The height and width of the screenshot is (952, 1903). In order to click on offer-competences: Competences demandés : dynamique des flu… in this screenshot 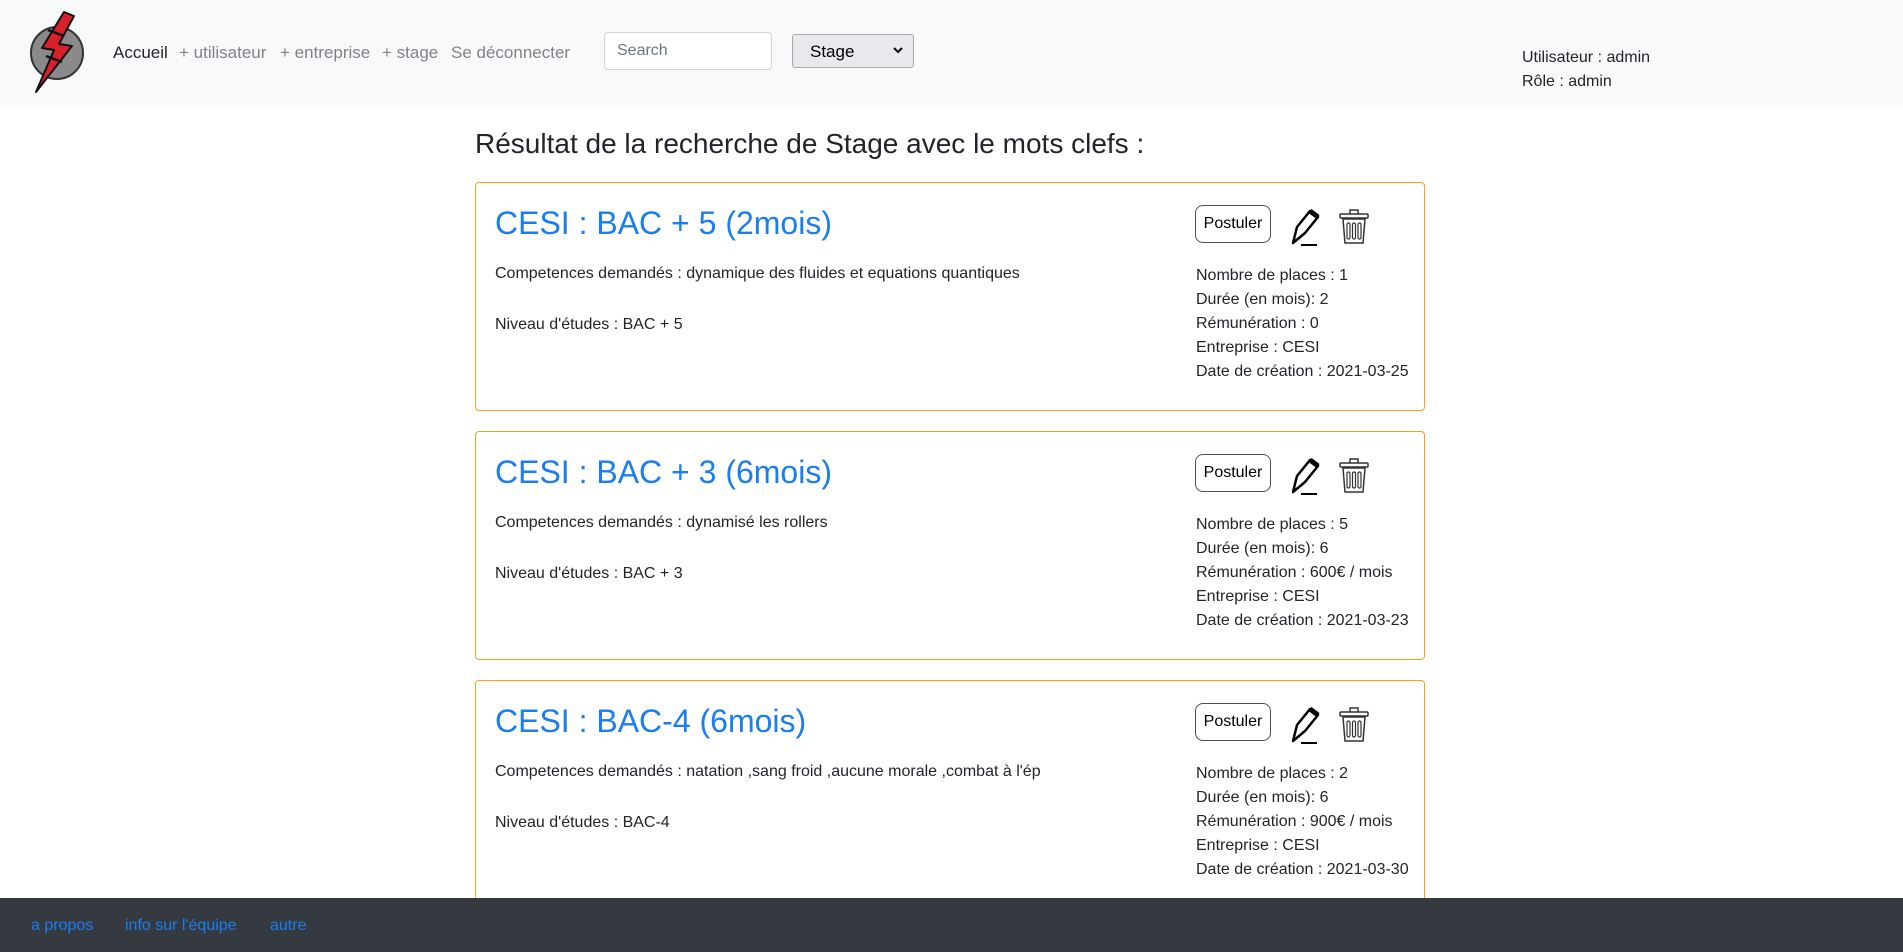, I will do `click(757, 273)`.